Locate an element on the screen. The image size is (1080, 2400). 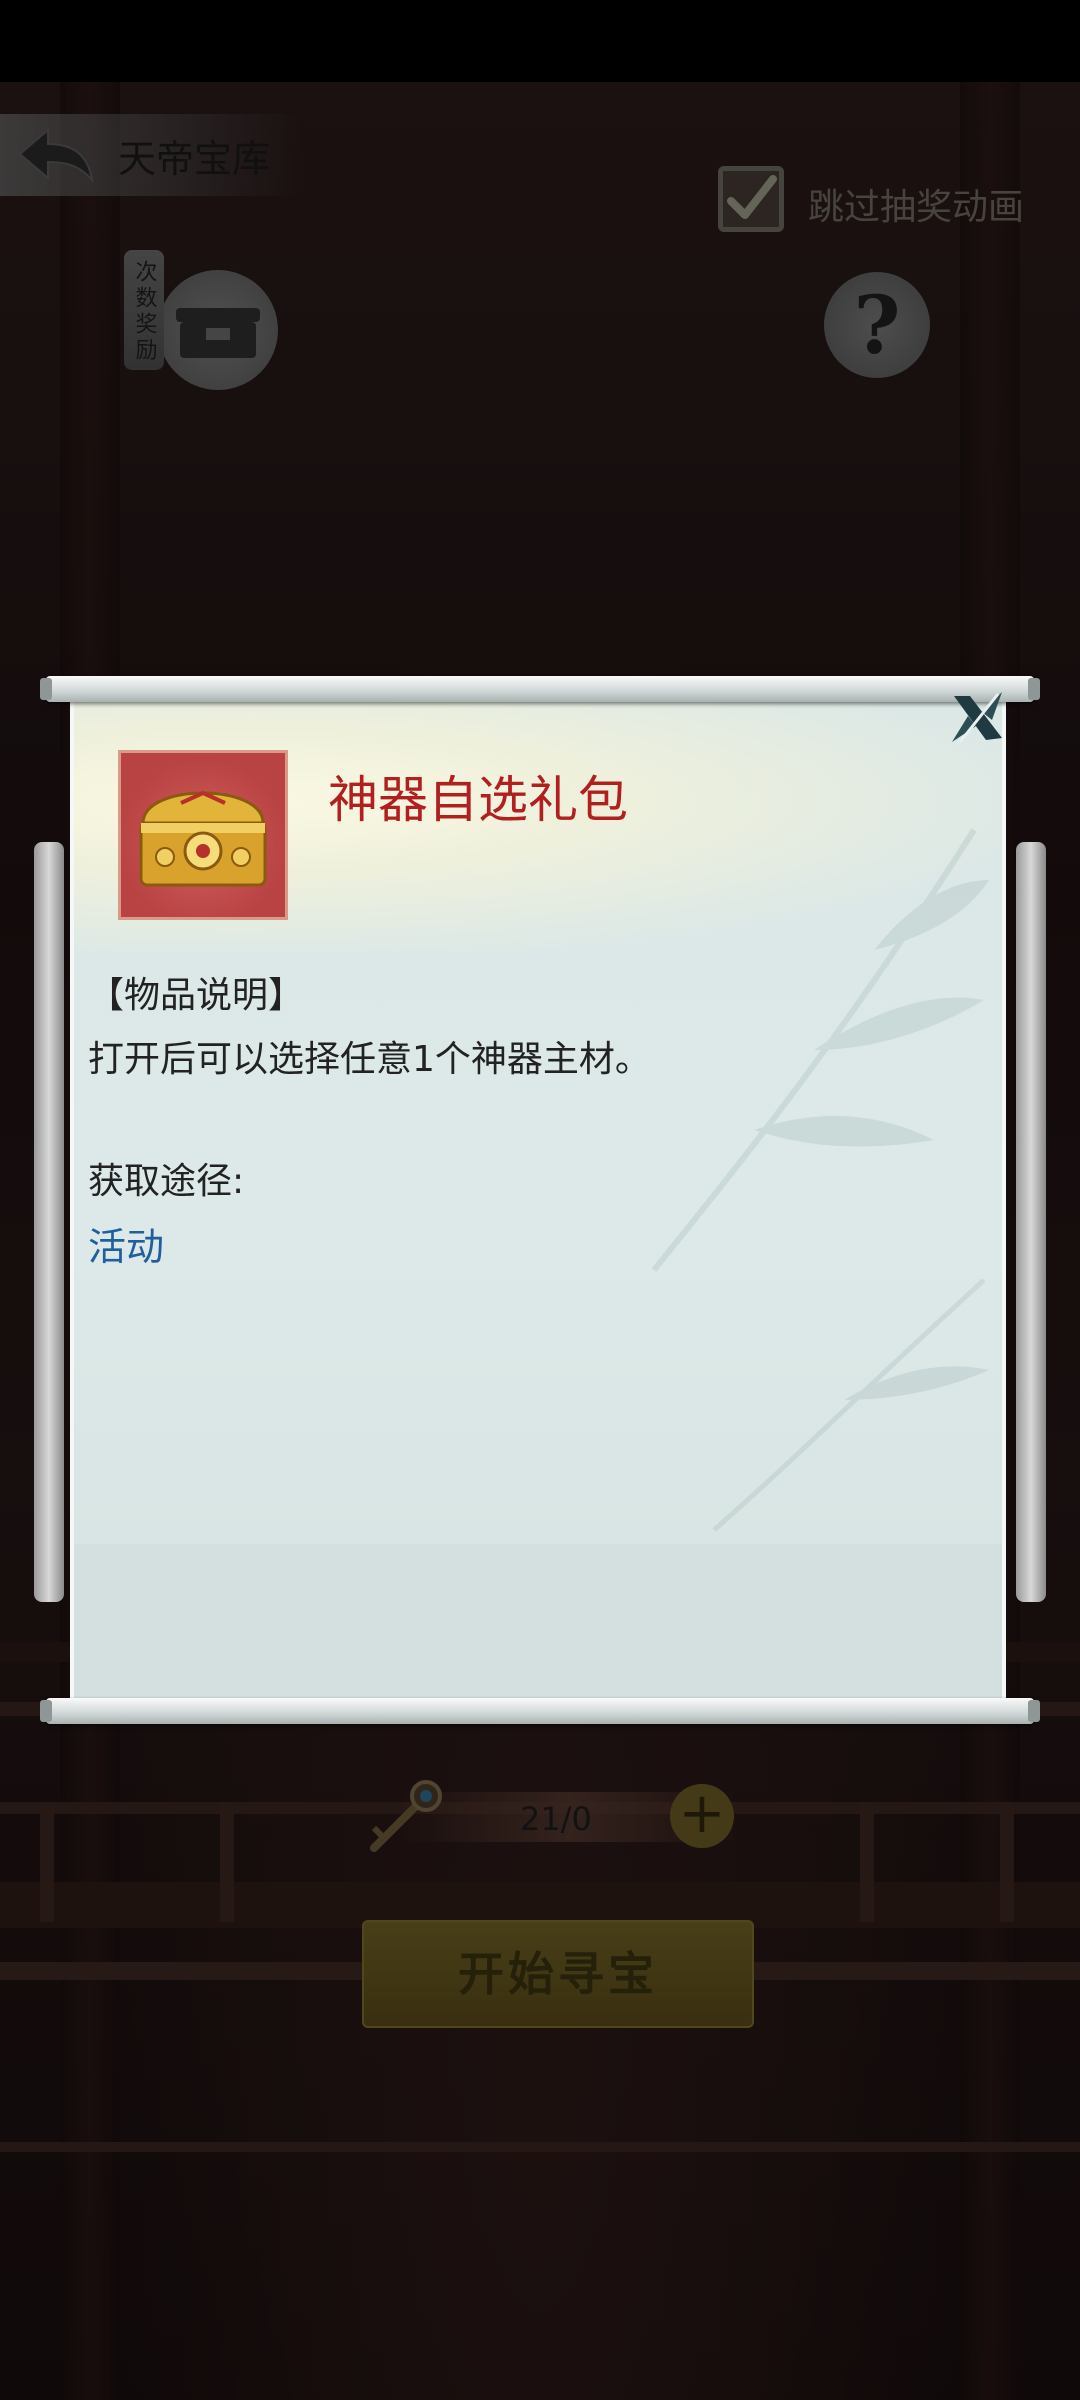
status-bar is located at coordinates (540, 41).